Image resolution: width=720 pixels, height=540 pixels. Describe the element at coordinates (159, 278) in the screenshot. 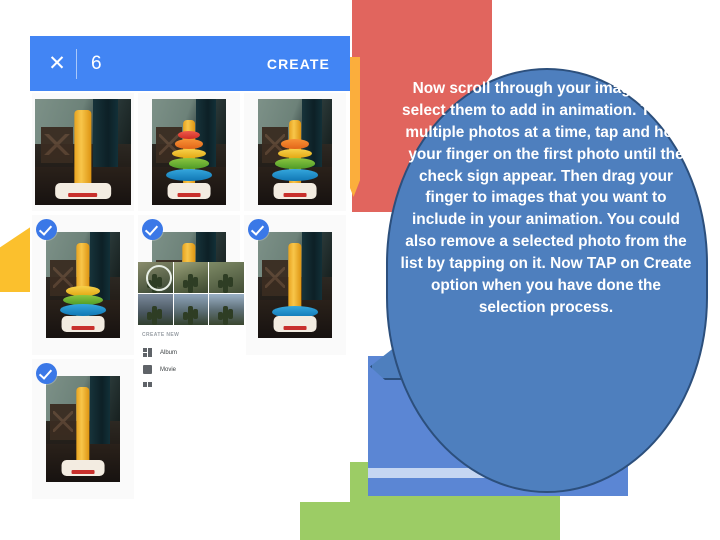

I see `loading-spinner-icon` at that location.